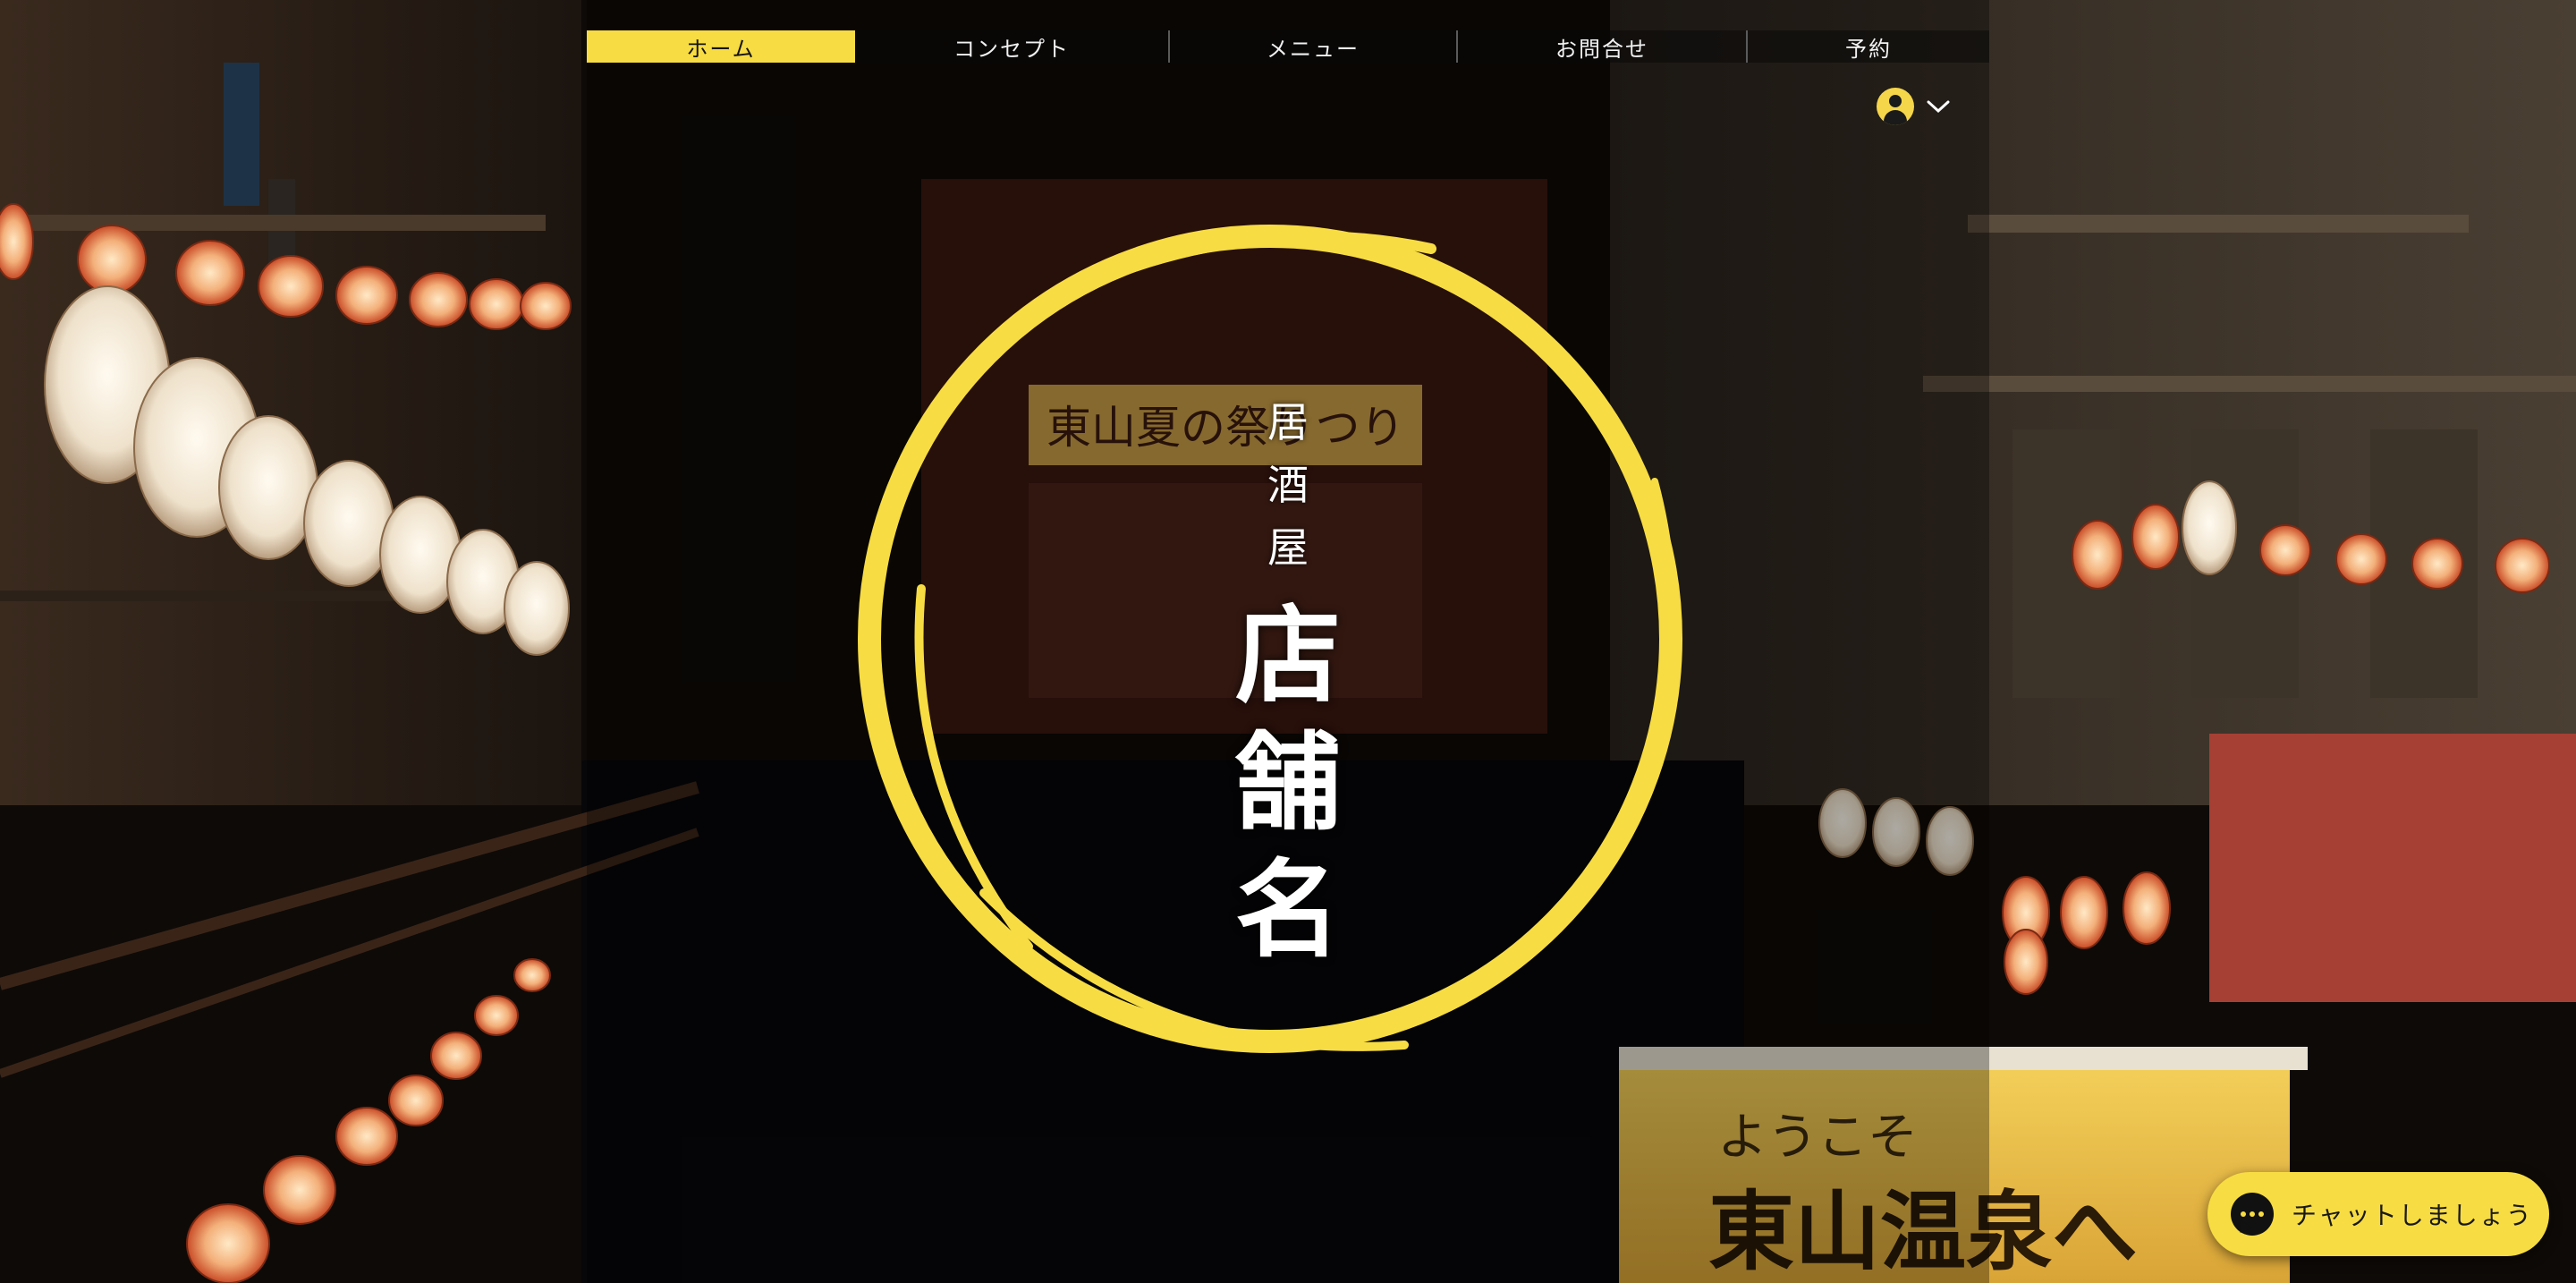  I want to click on logo-subtitle: 居 酒 屋, so click(1288, 485).